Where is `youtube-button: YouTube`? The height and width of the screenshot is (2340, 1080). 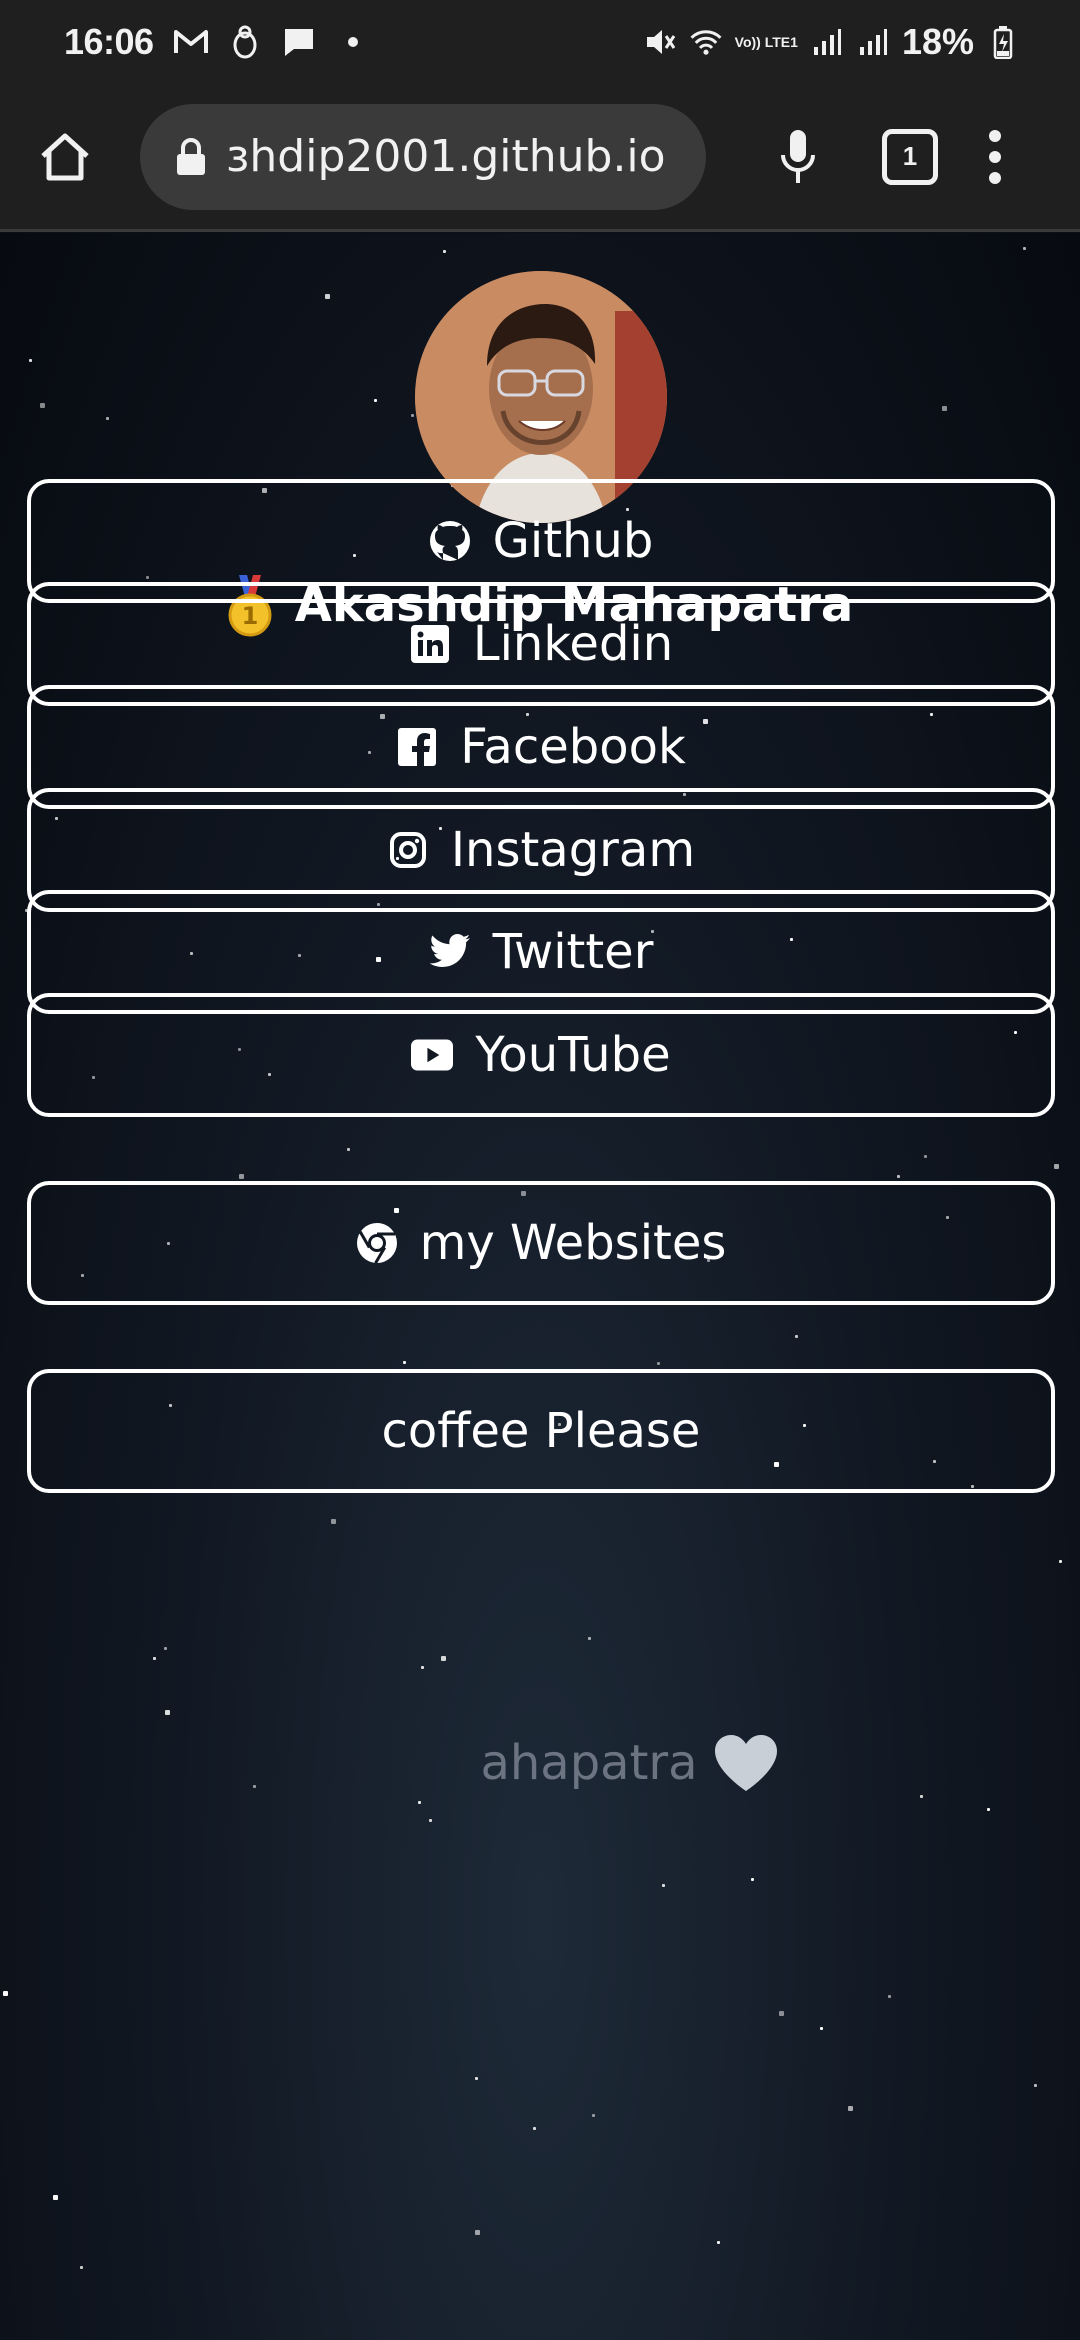 youtube-button: YouTube is located at coordinates (541, 1055).